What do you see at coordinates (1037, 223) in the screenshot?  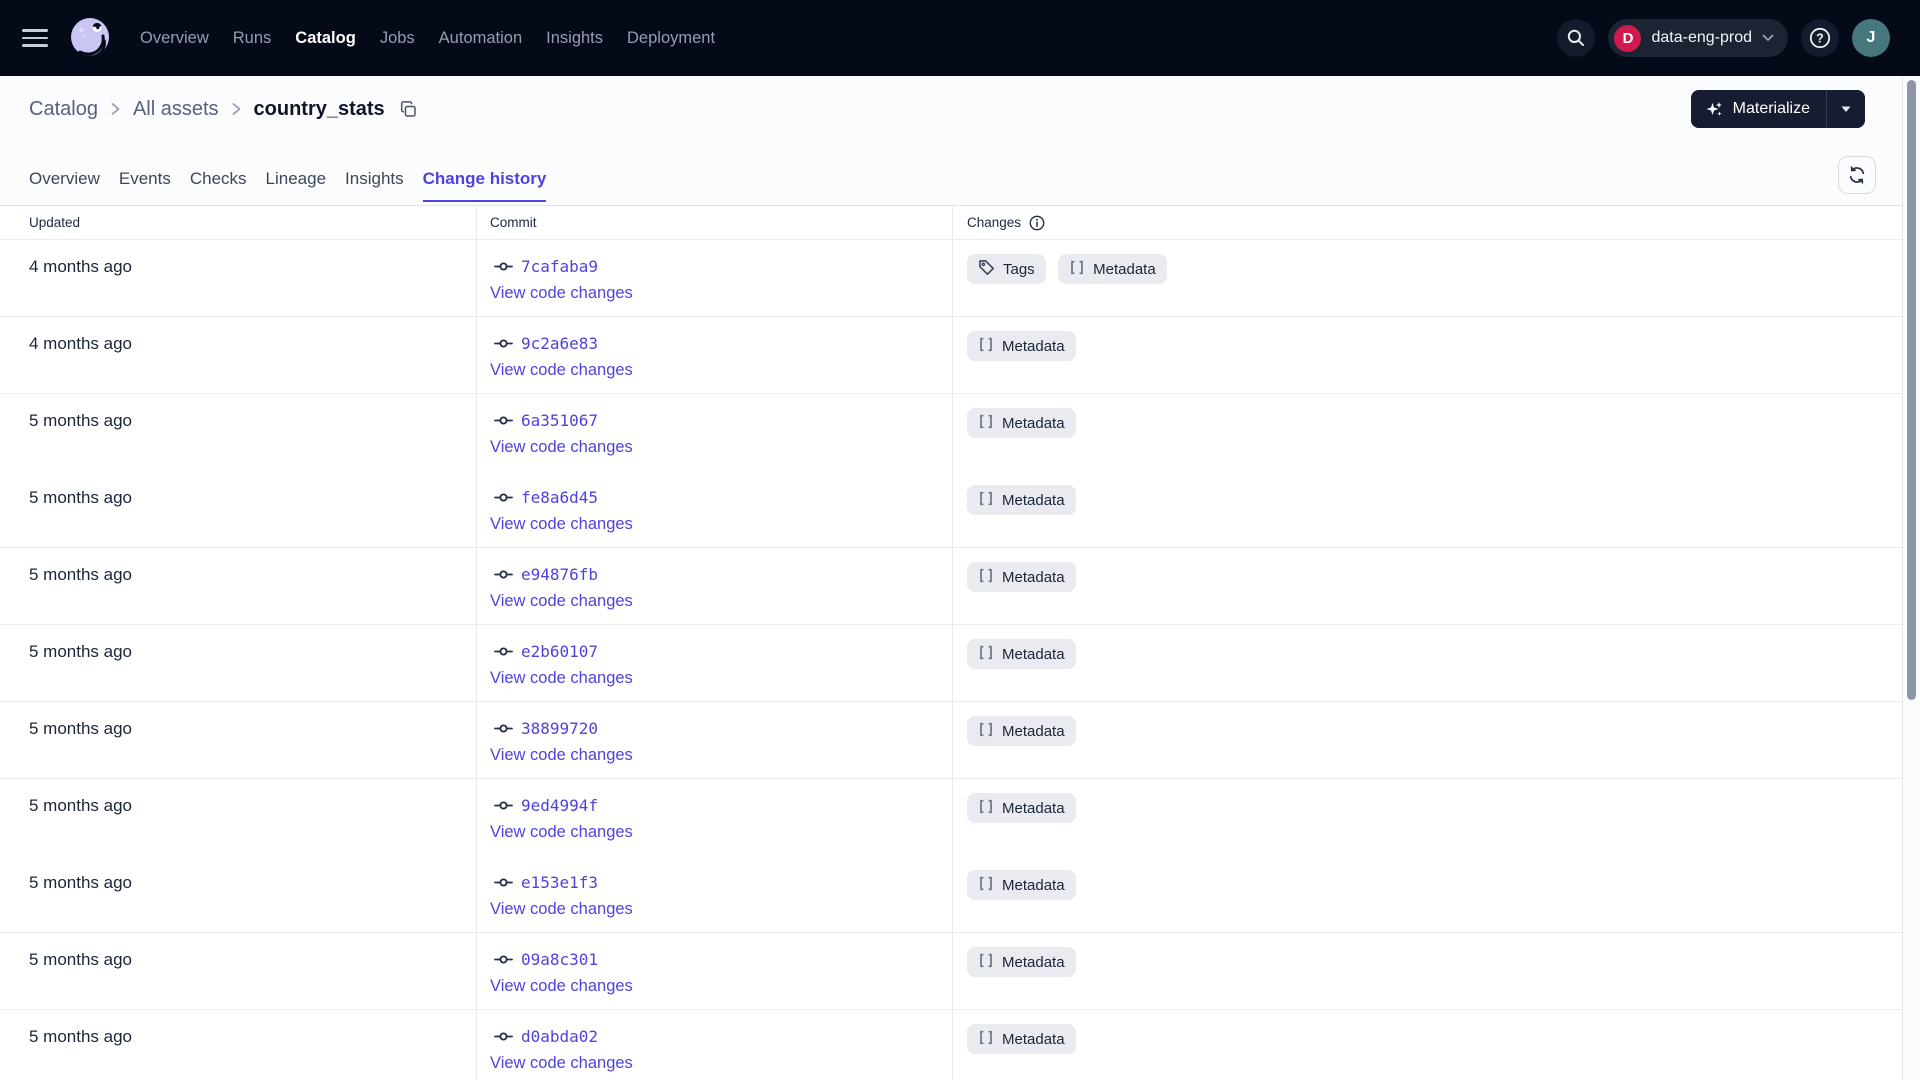 I see `info-icon` at bounding box center [1037, 223].